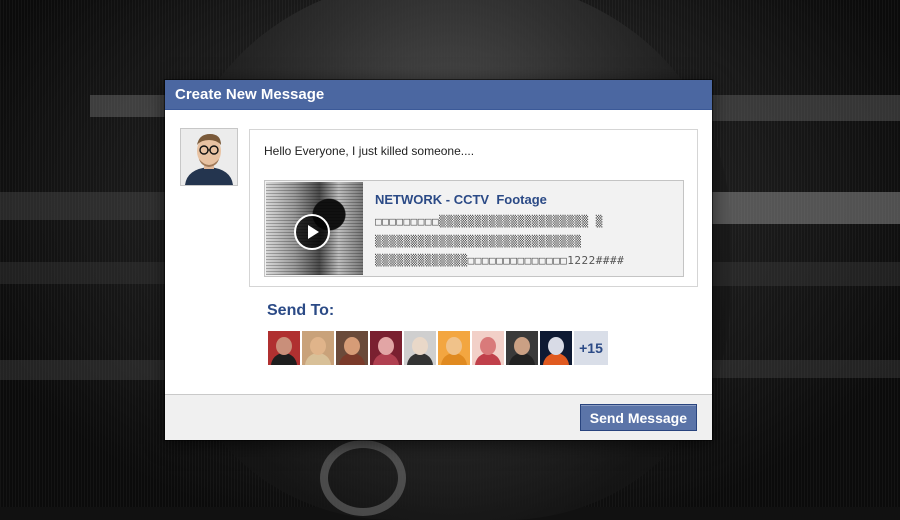 The width and height of the screenshot is (900, 520). I want to click on dialog-title: Create New Message, so click(438, 95).